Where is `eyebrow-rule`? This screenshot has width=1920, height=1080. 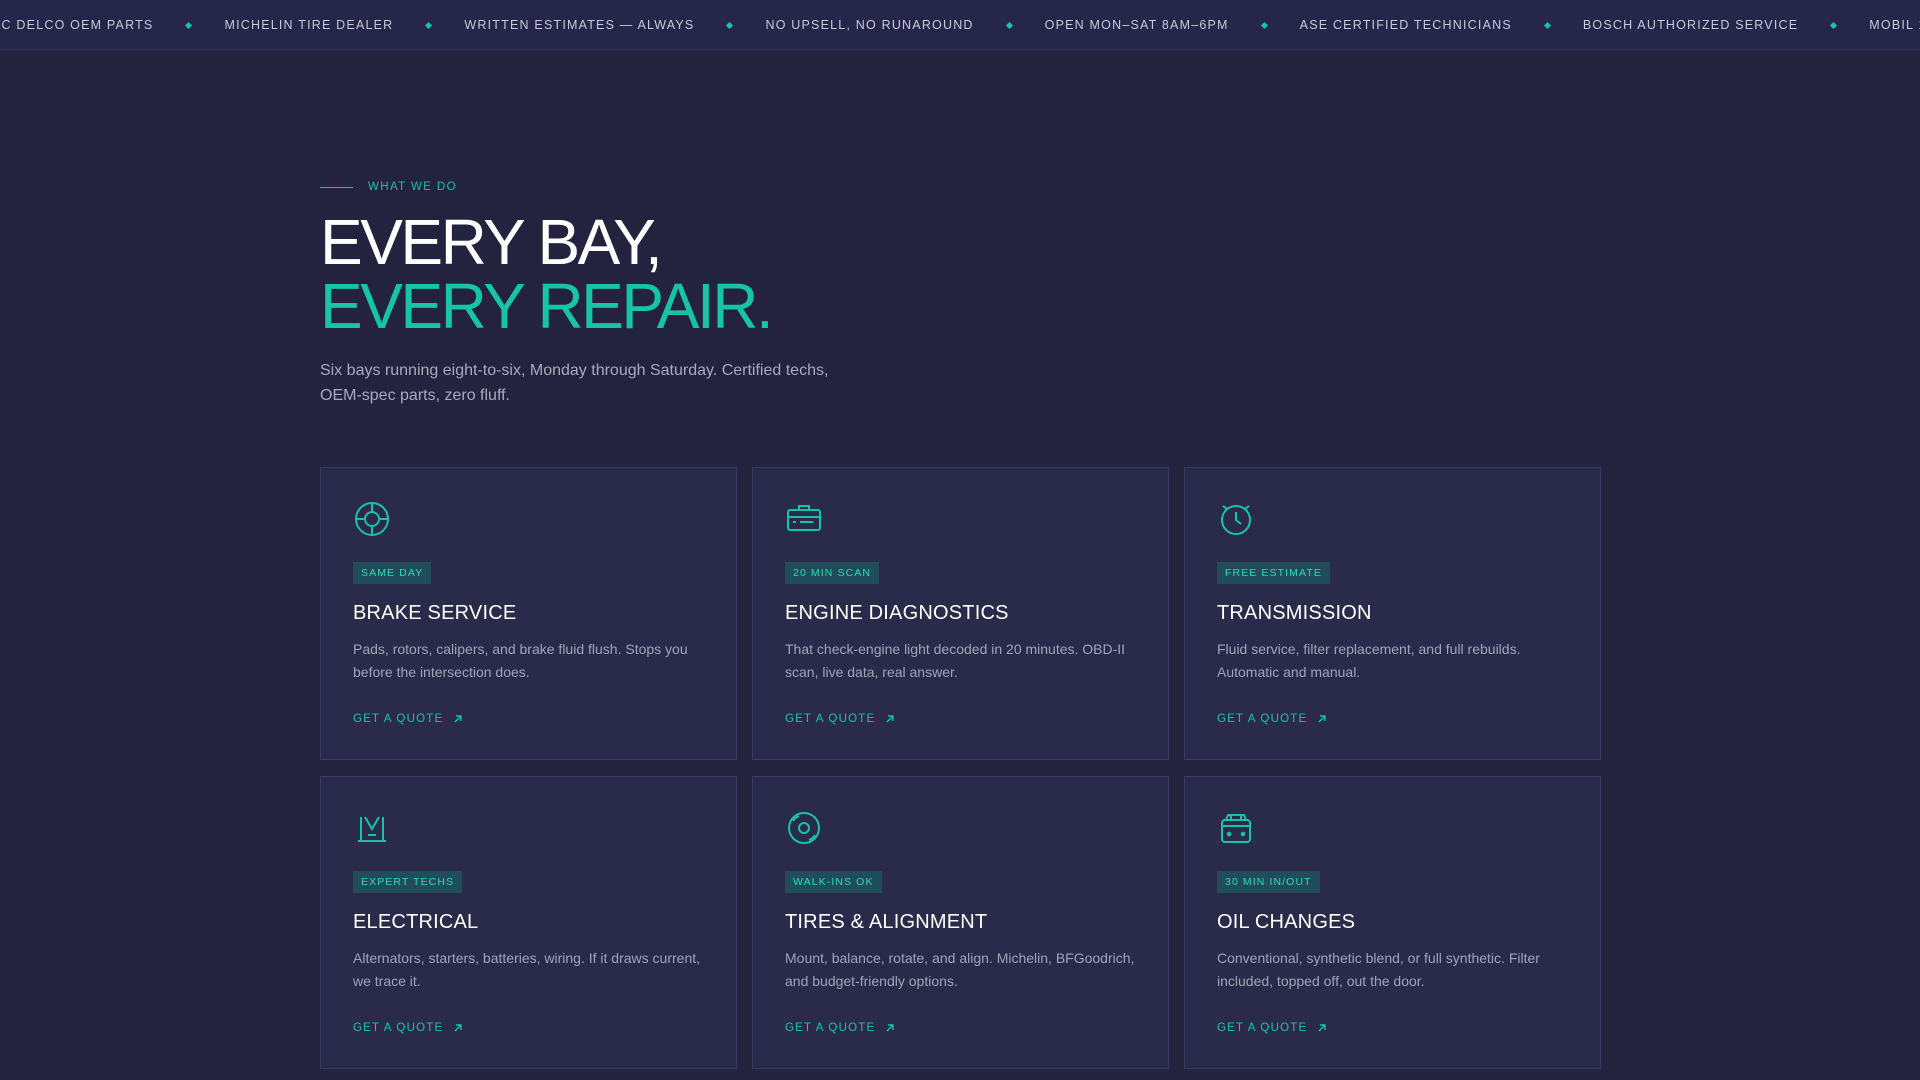
eyebrow-rule is located at coordinates (336, 187).